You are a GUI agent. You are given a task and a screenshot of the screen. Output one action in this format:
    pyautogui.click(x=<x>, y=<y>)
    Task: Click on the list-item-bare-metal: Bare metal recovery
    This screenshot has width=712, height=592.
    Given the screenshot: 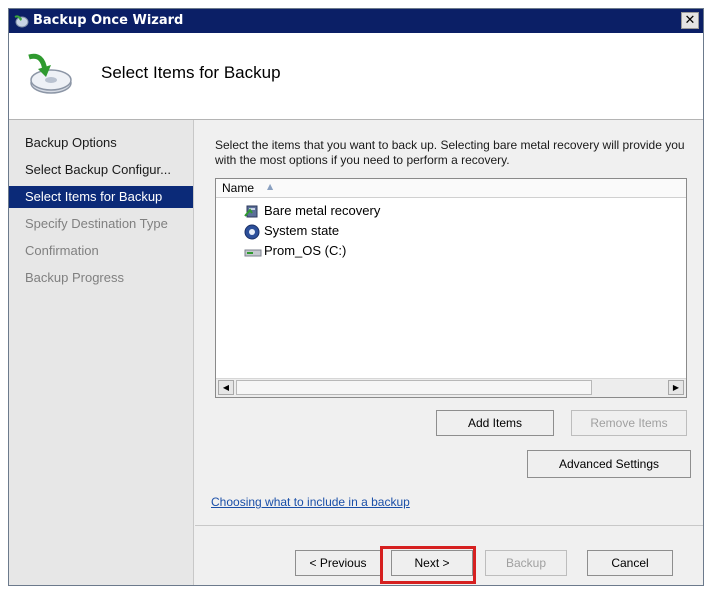 What is the action you would take?
    pyautogui.click(x=312, y=211)
    